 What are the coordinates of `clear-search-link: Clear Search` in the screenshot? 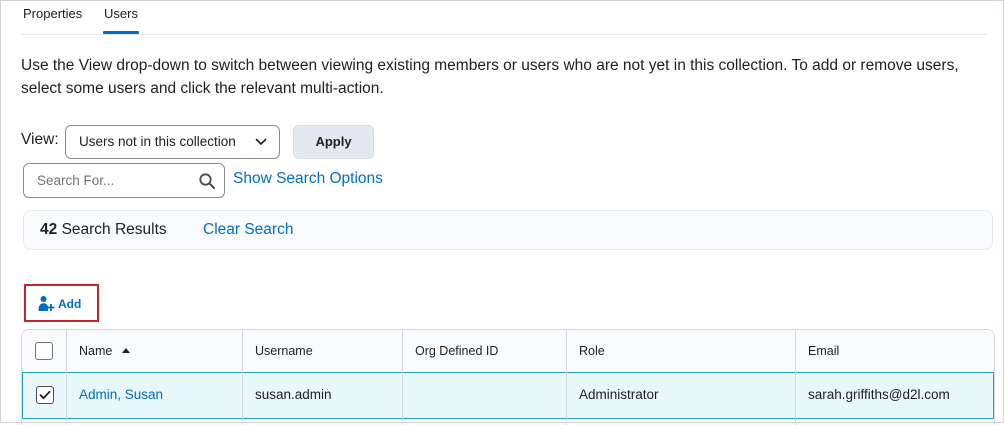 It's located at (248, 230).